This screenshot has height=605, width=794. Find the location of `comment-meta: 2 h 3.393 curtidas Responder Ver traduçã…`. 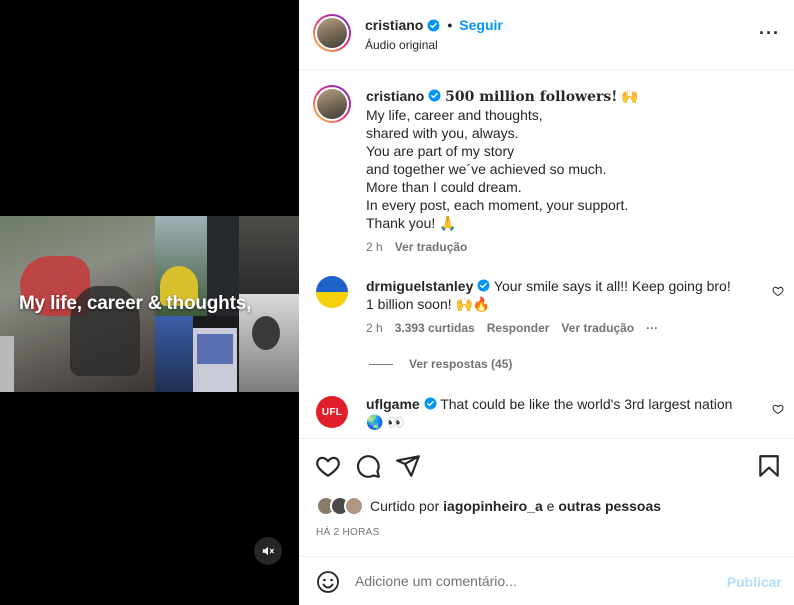

comment-meta: 2 h 3.393 curtidas Responder Ver traduçã… is located at coordinates (553, 328).